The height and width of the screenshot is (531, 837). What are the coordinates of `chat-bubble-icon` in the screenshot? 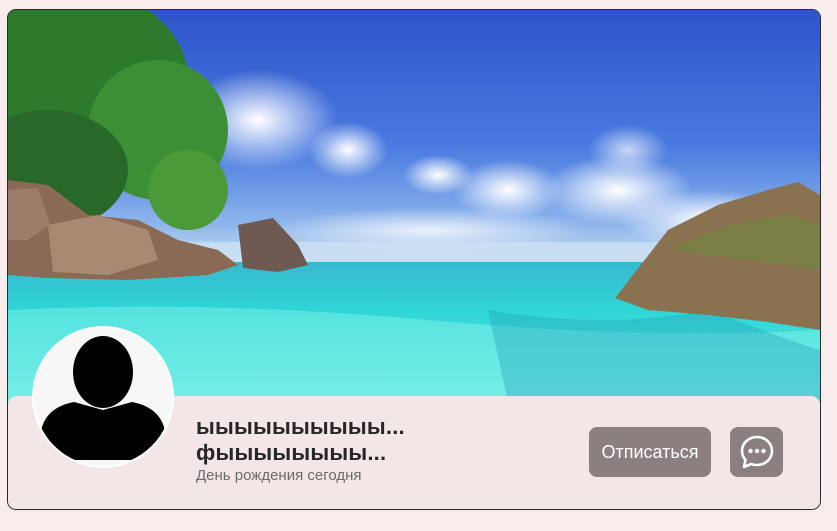 It's located at (756, 452).